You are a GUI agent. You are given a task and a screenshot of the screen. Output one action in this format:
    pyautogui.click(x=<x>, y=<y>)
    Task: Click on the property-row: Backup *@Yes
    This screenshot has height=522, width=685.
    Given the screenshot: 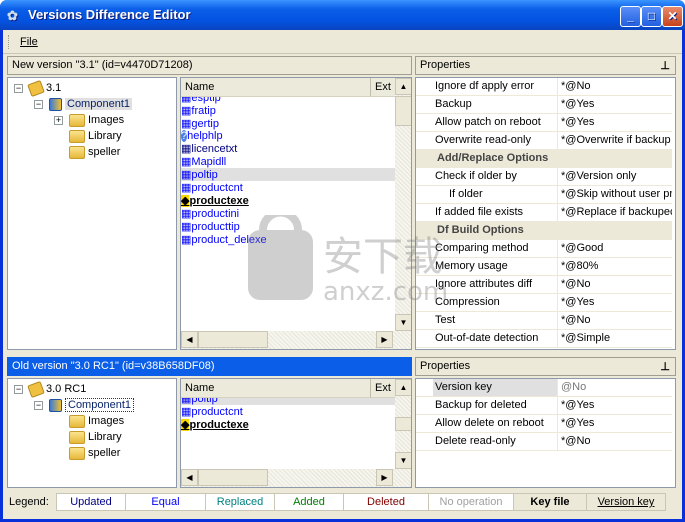 What is the action you would take?
    pyautogui.click(x=544, y=105)
    